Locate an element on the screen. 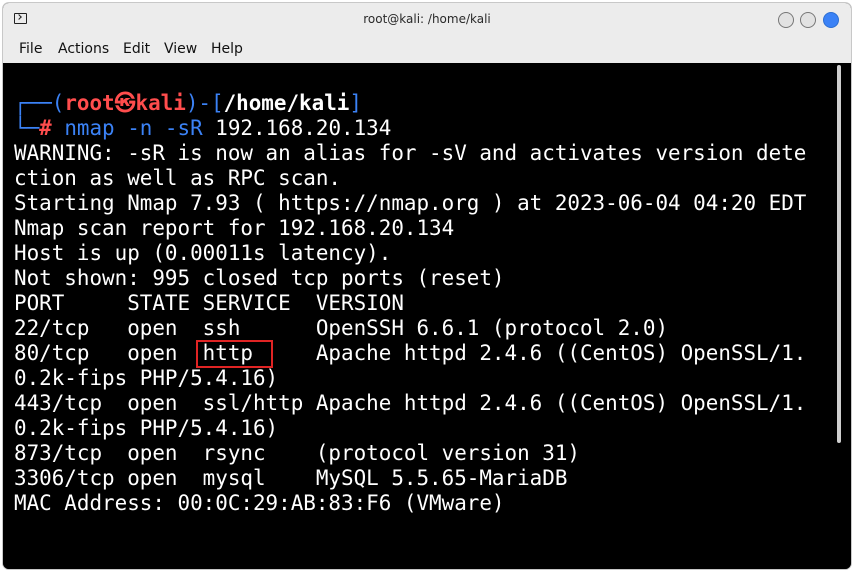 Image resolution: width=855 pixels, height=573 pixels. prompt-corner-top: ┌── is located at coordinates (33, 103).